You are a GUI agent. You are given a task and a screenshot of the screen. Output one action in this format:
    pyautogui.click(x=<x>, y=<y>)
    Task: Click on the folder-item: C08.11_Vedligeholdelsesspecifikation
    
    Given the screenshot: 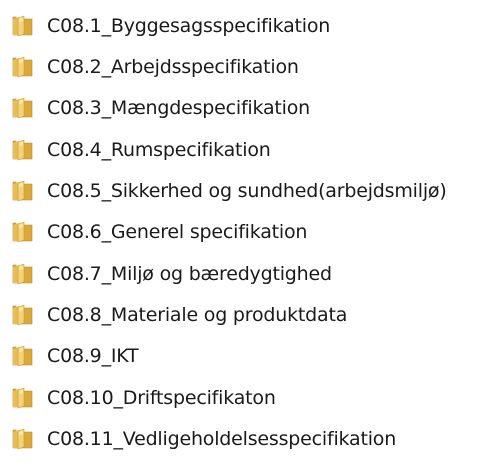 What is the action you would take?
    pyautogui.click(x=203, y=439)
    